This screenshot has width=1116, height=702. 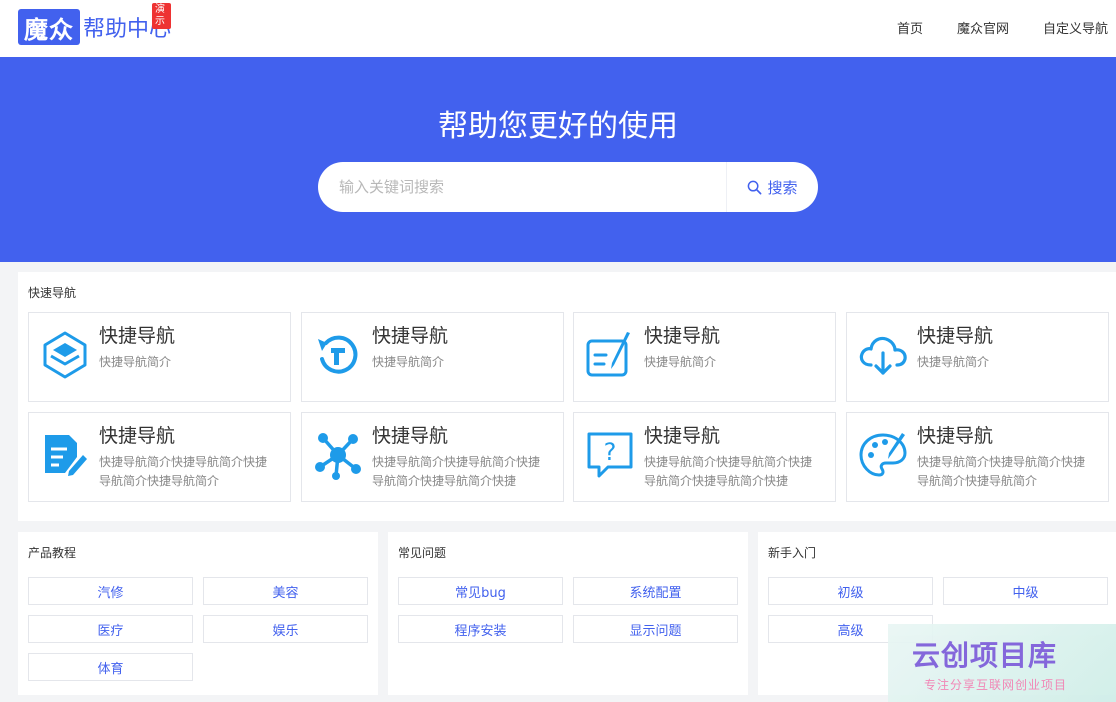 I want to click on header: 魔众 帮助中心 演示 首页 魔众官网 自定义导航, so click(x=558, y=28).